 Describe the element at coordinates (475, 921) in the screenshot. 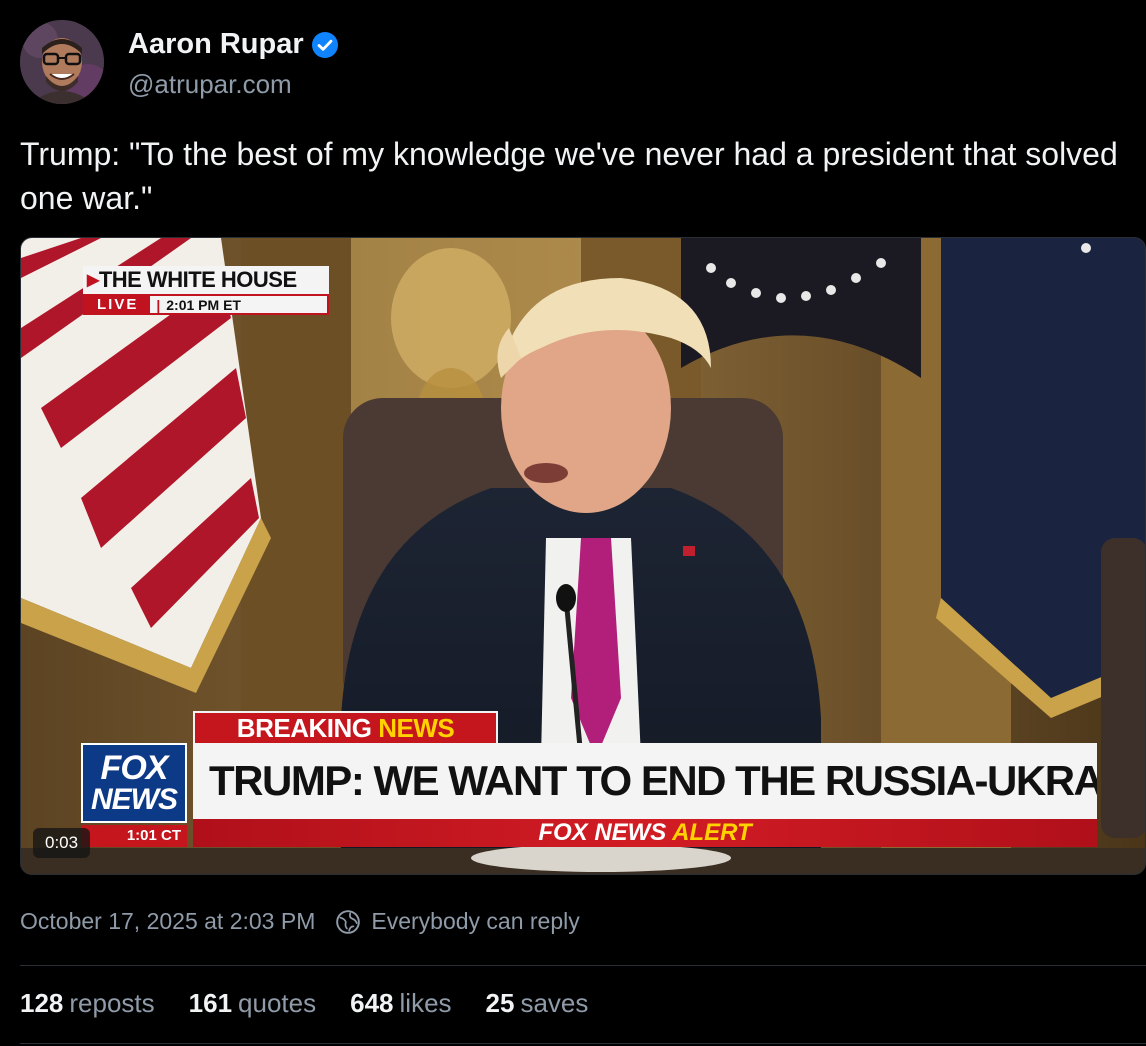

I see `reply-setting: Everybody can reply` at that location.